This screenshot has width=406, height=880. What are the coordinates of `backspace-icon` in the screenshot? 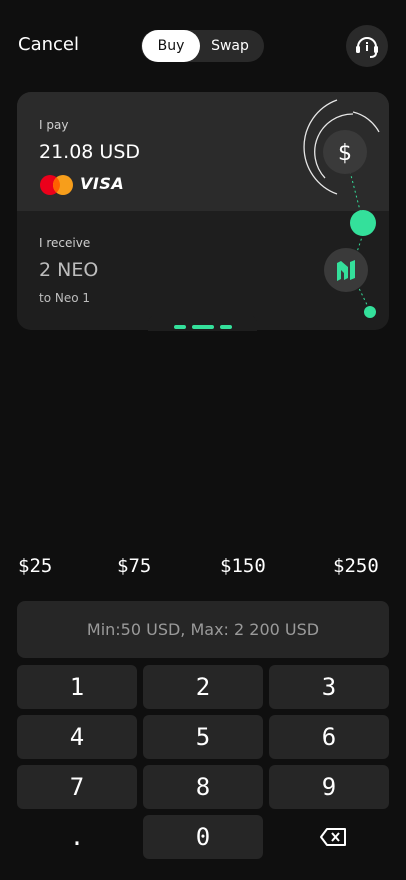 It's located at (333, 837).